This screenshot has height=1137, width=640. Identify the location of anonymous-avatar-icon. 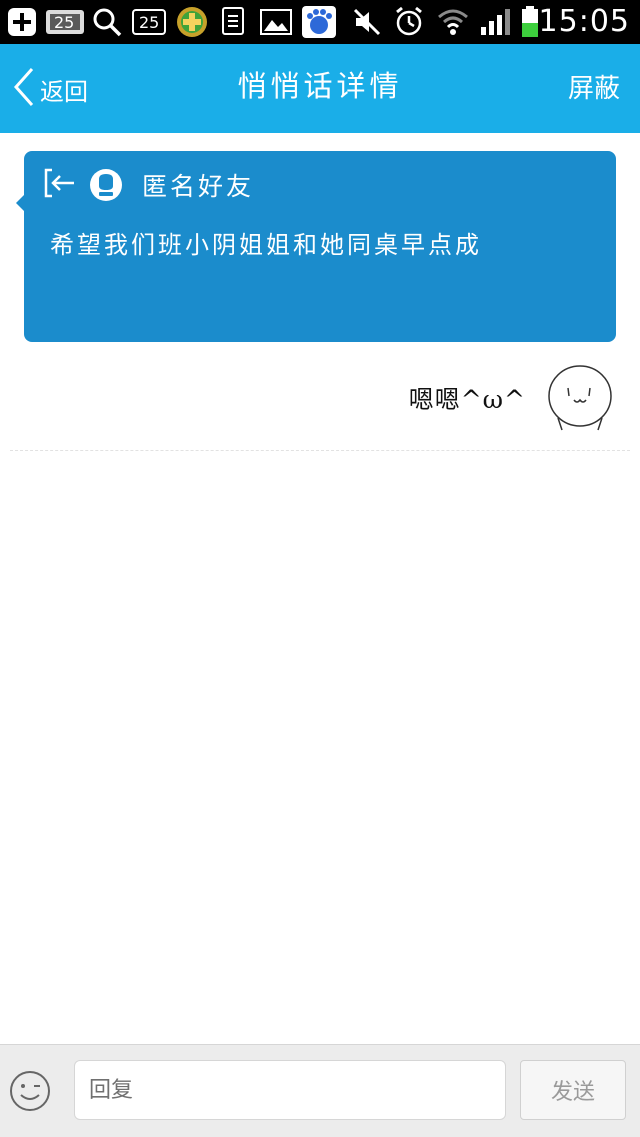
(106, 185).